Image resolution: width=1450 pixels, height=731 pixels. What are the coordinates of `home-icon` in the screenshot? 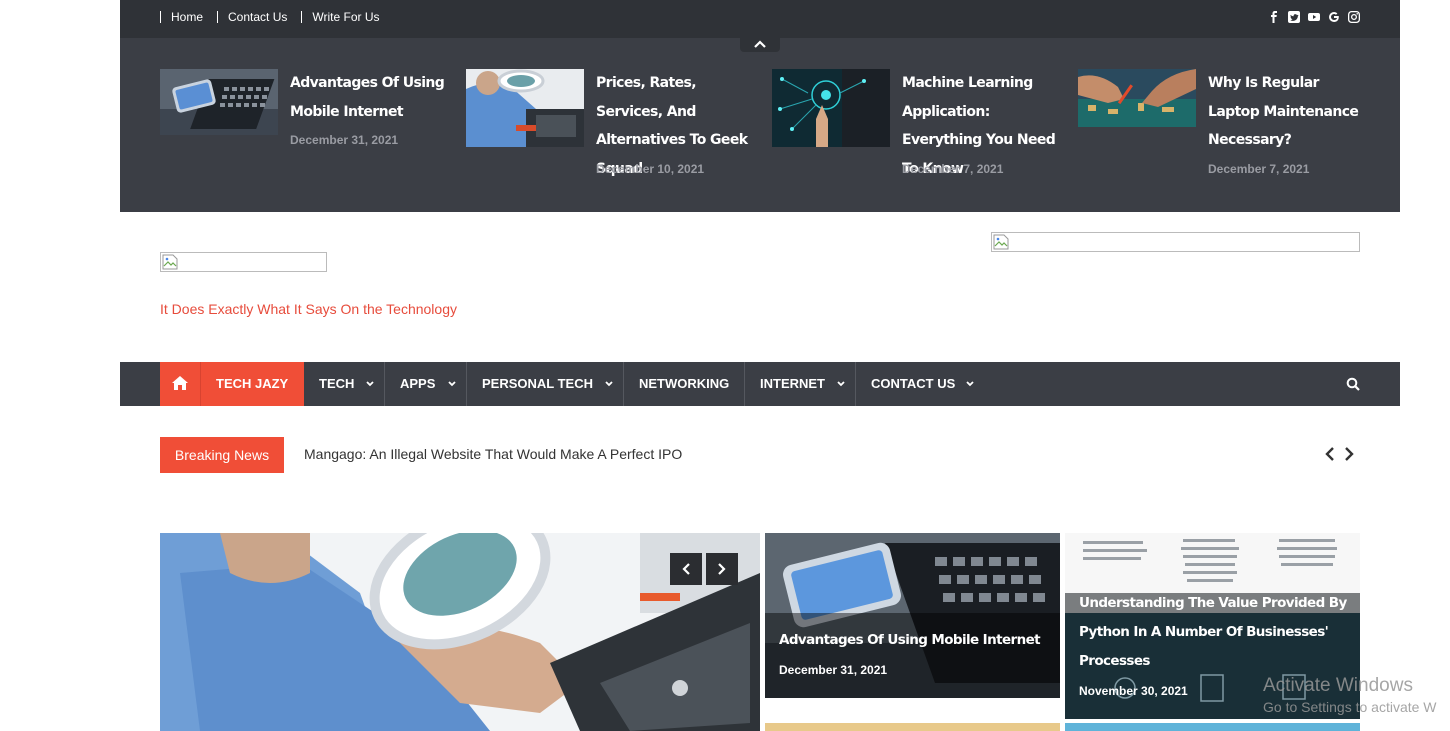 It's located at (180, 383).